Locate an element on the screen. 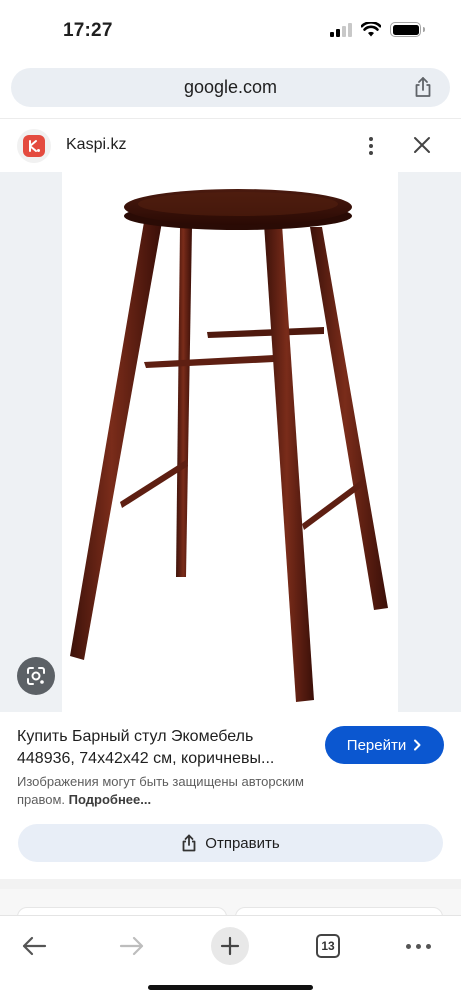 This screenshot has width=461, height=999. home-indicator is located at coordinates (230, 987).